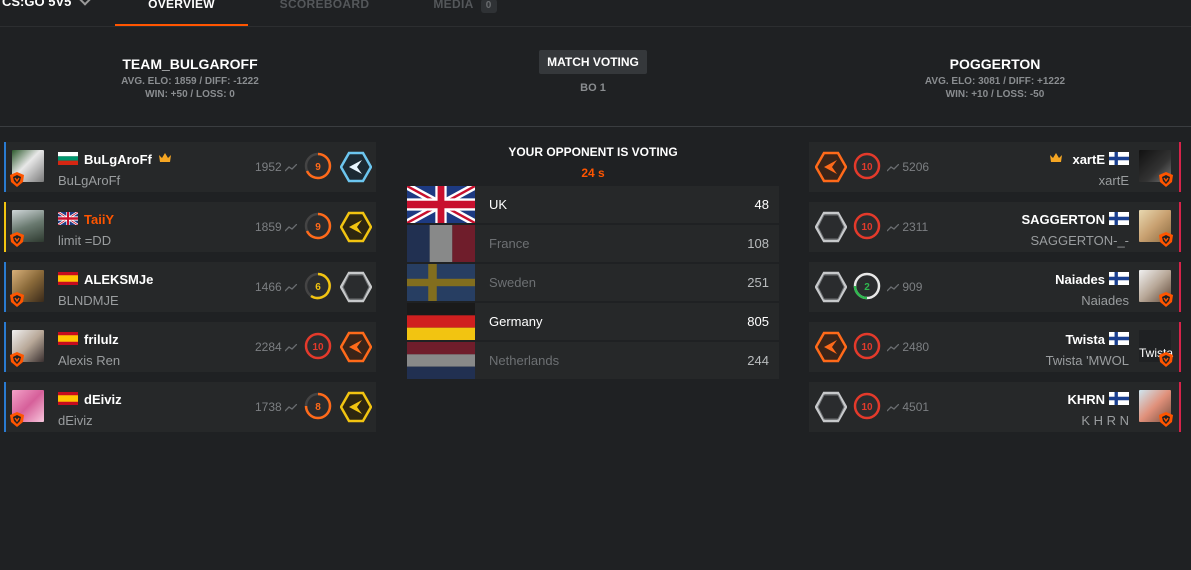 The width and height of the screenshot is (1191, 570). Describe the element at coordinates (276, 407) in the screenshot. I see `player-elo: 1738` at that location.